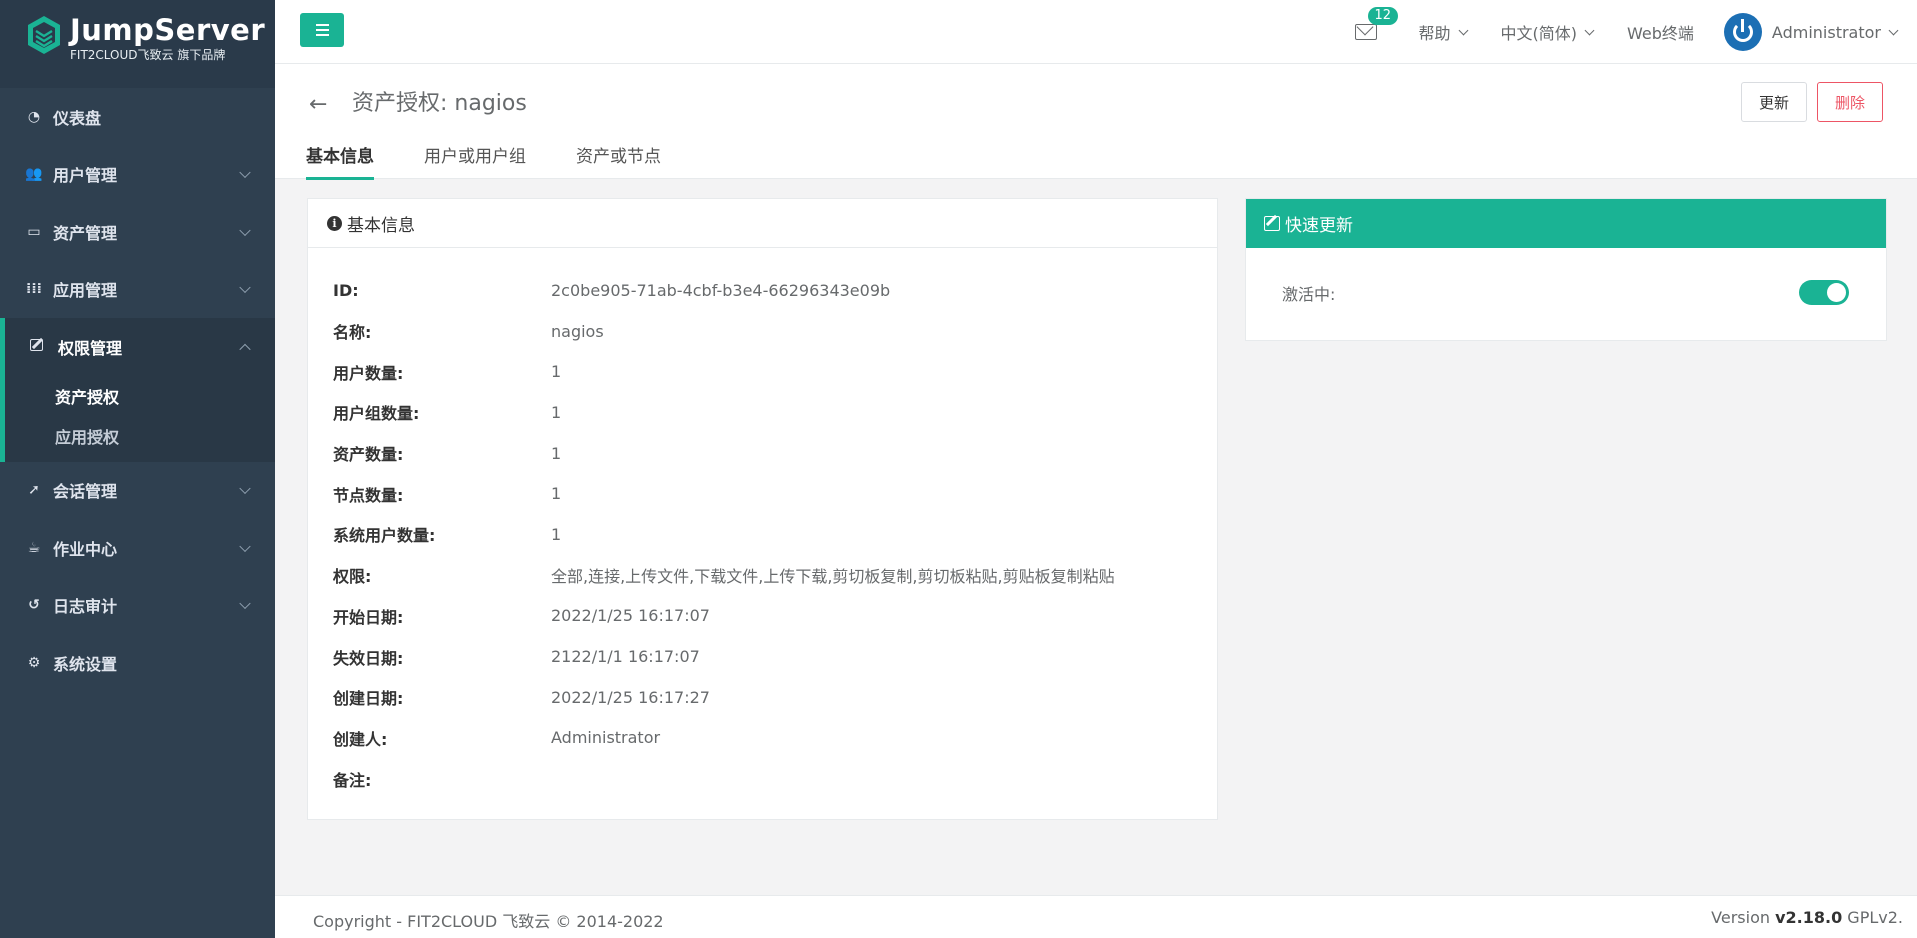 Image resolution: width=1917 pixels, height=938 pixels. Describe the element at coordinates (721, 290) in the screenshot. I see `info-row-value: 2c0be905-71ab-4cbf-b3e4-66296343e09b` at that location.